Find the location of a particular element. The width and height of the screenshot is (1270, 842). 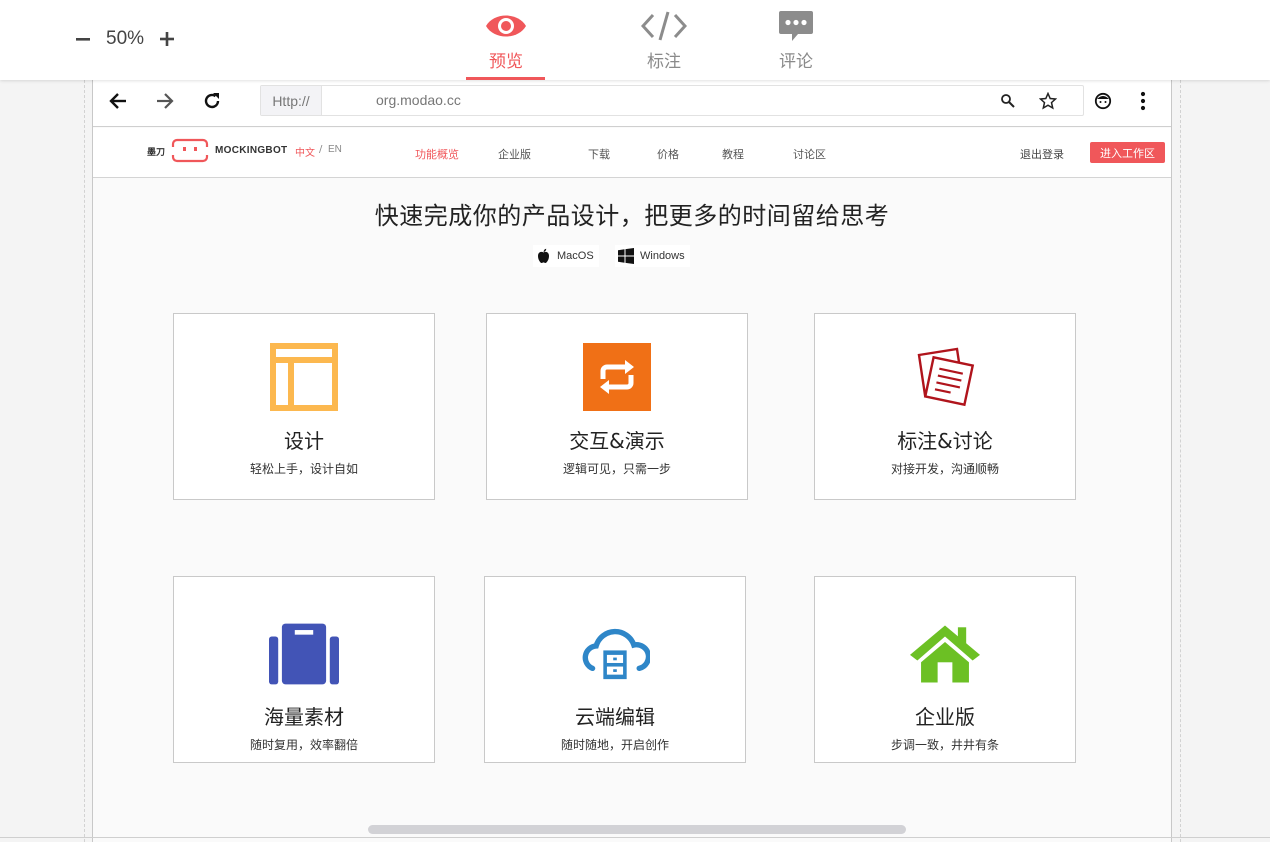

logout-link: 退出登录 is located at coordinates (1042, 154).